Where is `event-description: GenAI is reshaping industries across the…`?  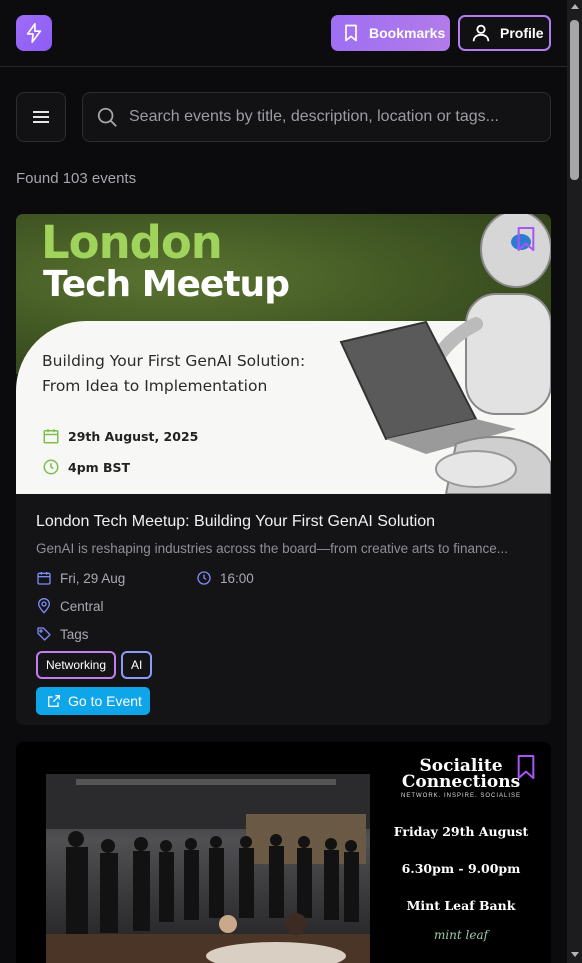
event-description: GenAI is reshaping industries across the… is located at coordinates (272, 548).